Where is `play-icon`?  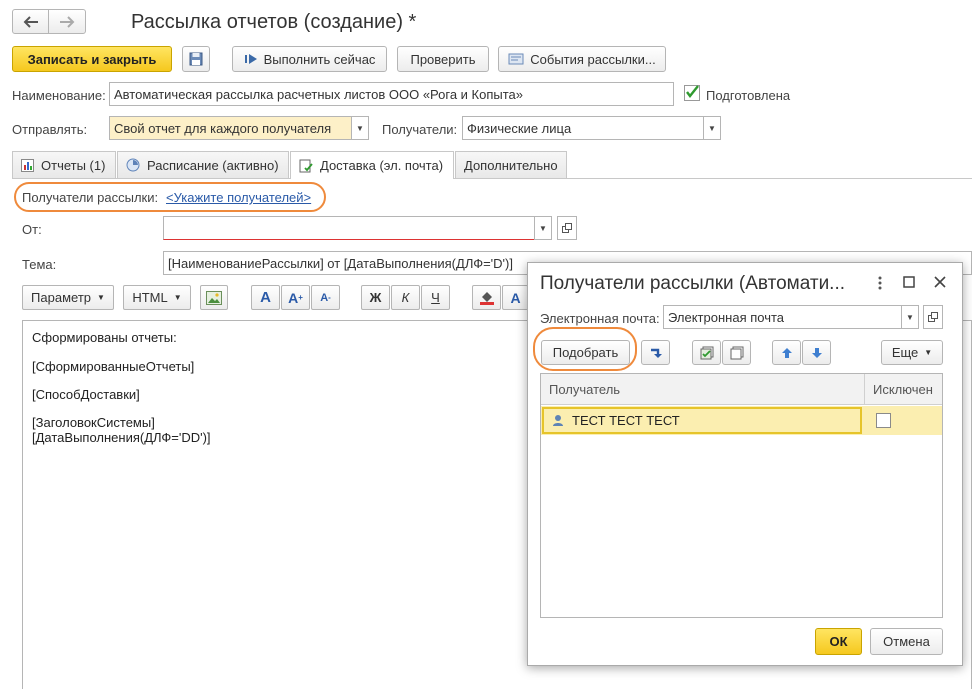 play-icon is located at coordinates (250, 59).